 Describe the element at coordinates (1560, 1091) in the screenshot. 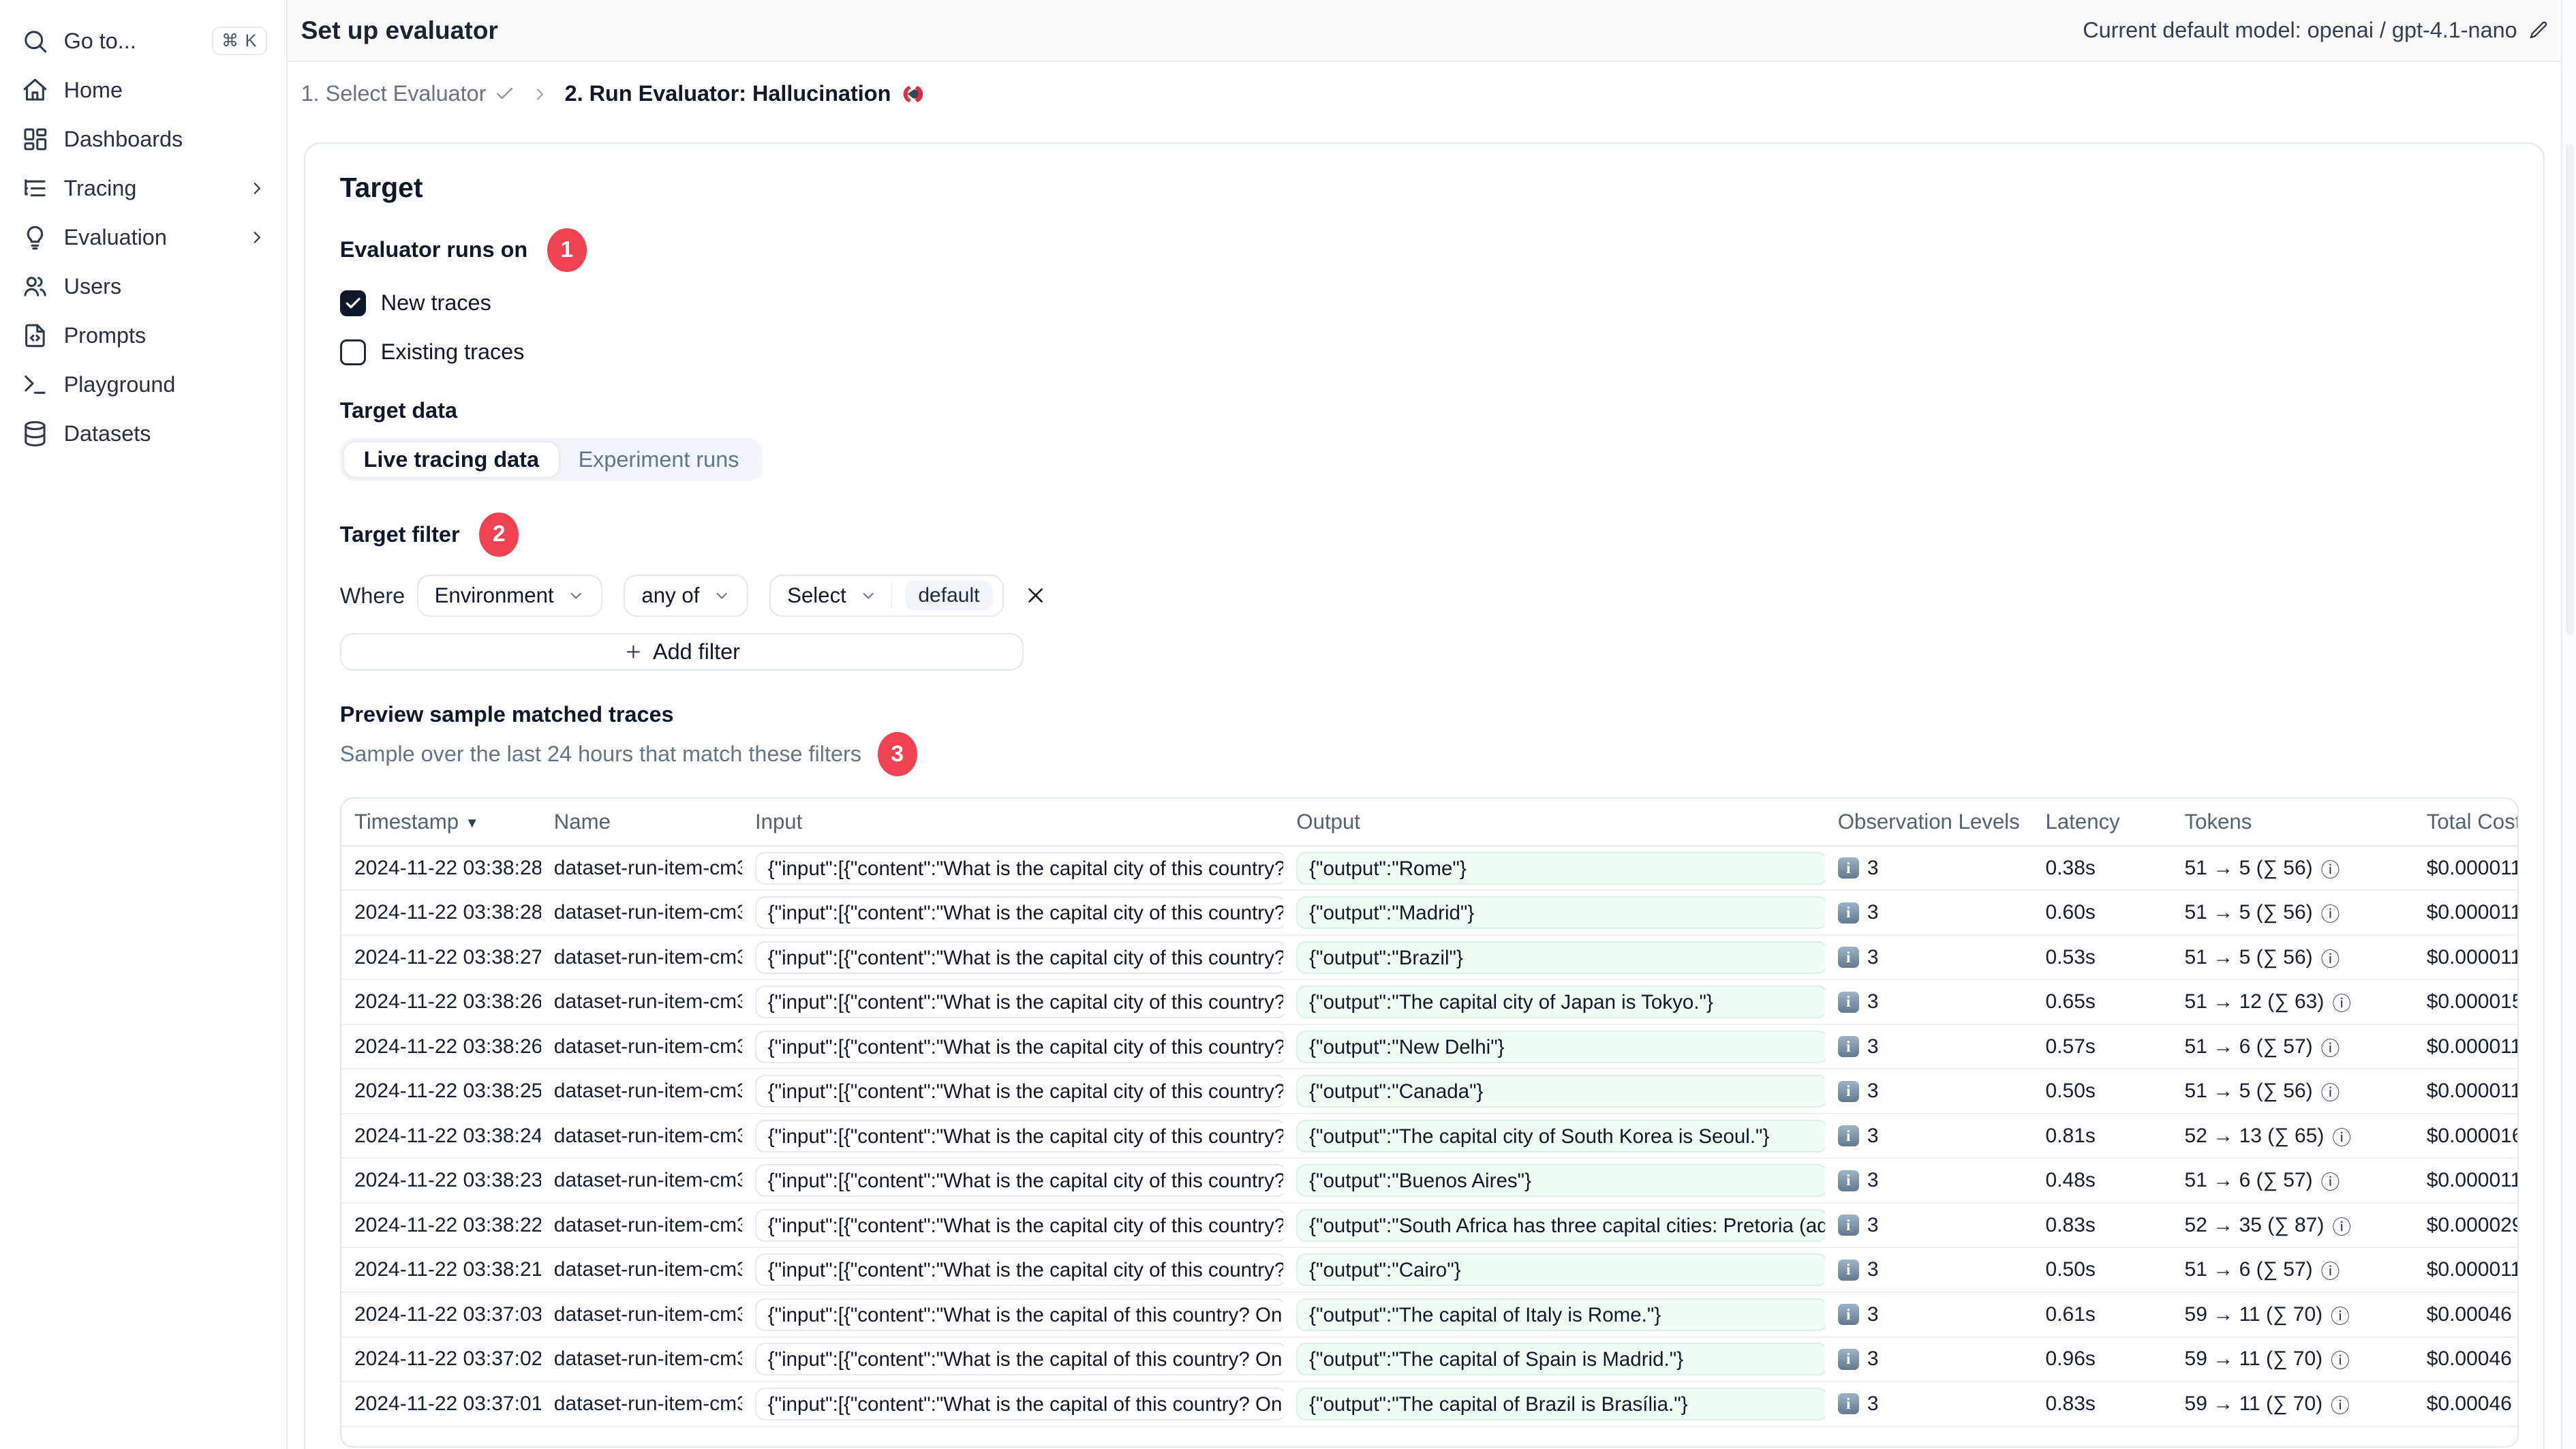

I see `cell-output: {"output":"Canada"}` at that location.